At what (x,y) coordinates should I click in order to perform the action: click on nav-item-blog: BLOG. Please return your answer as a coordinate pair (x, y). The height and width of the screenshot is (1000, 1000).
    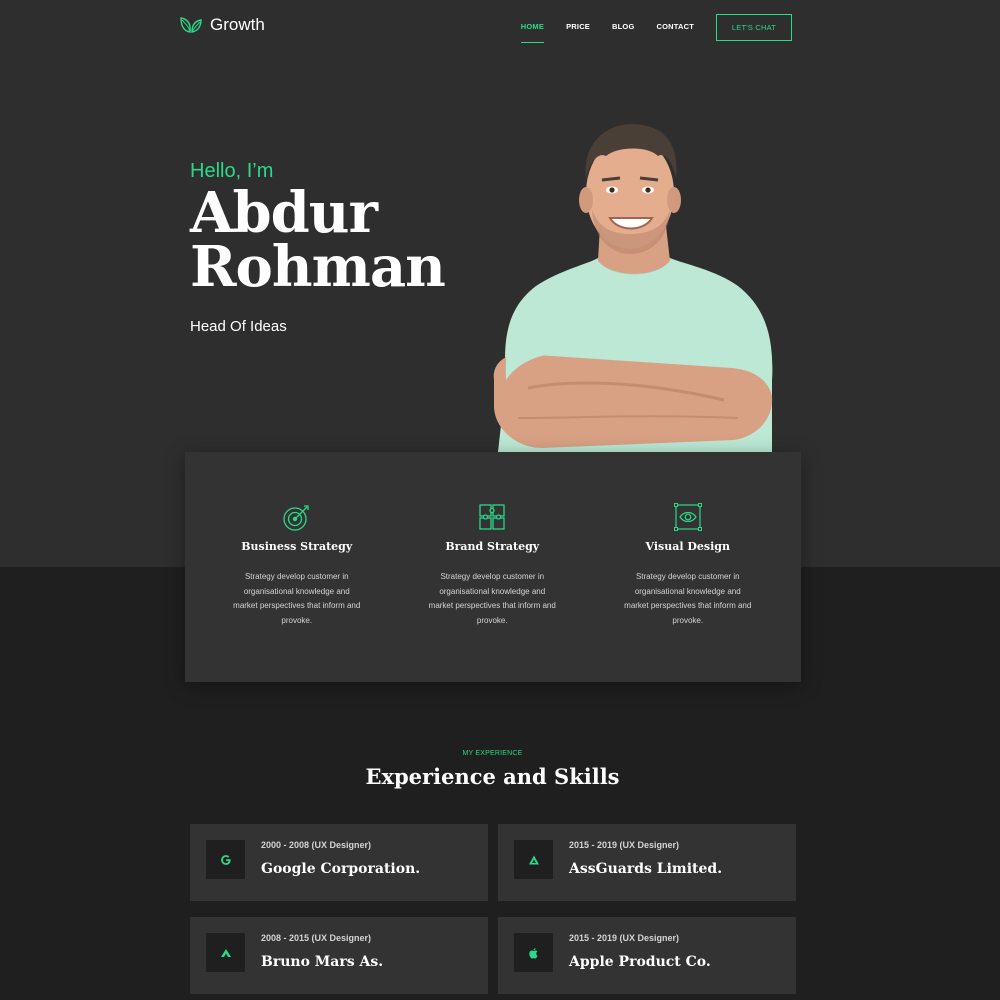
    Looking at the image, I should click on (623, 27).